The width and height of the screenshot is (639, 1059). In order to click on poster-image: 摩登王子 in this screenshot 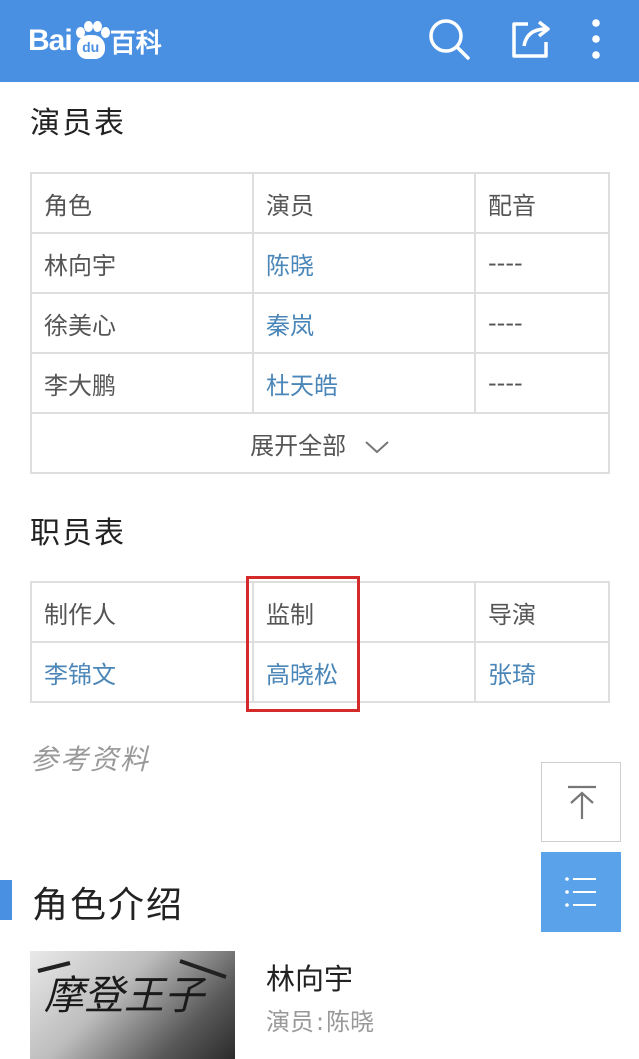, I will do `click(132, 989)`.